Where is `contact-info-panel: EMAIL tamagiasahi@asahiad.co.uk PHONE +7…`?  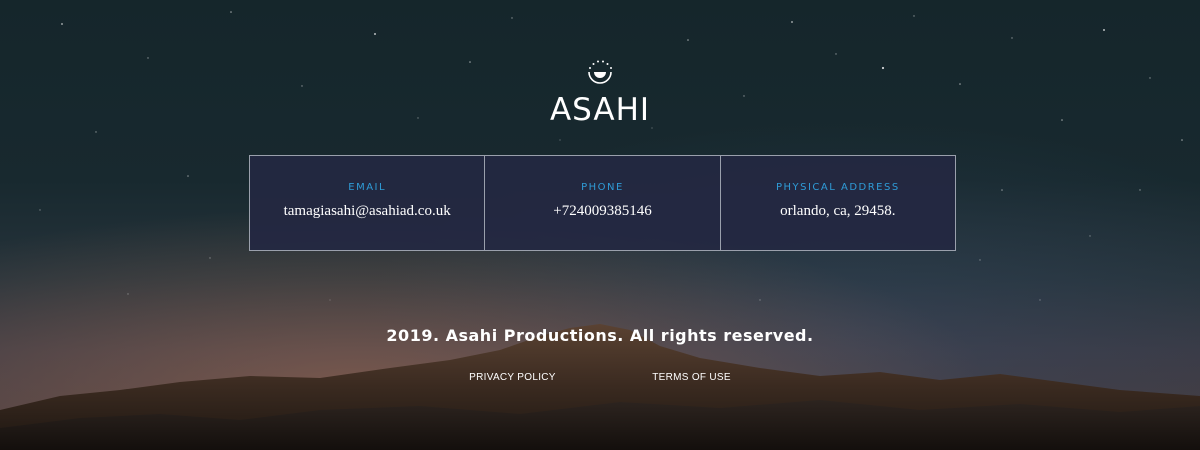
contact-info-panel: EMAIL tamagiasahi@asahiad.co.uk PHONE +7… is located at coordinates (602, 203).